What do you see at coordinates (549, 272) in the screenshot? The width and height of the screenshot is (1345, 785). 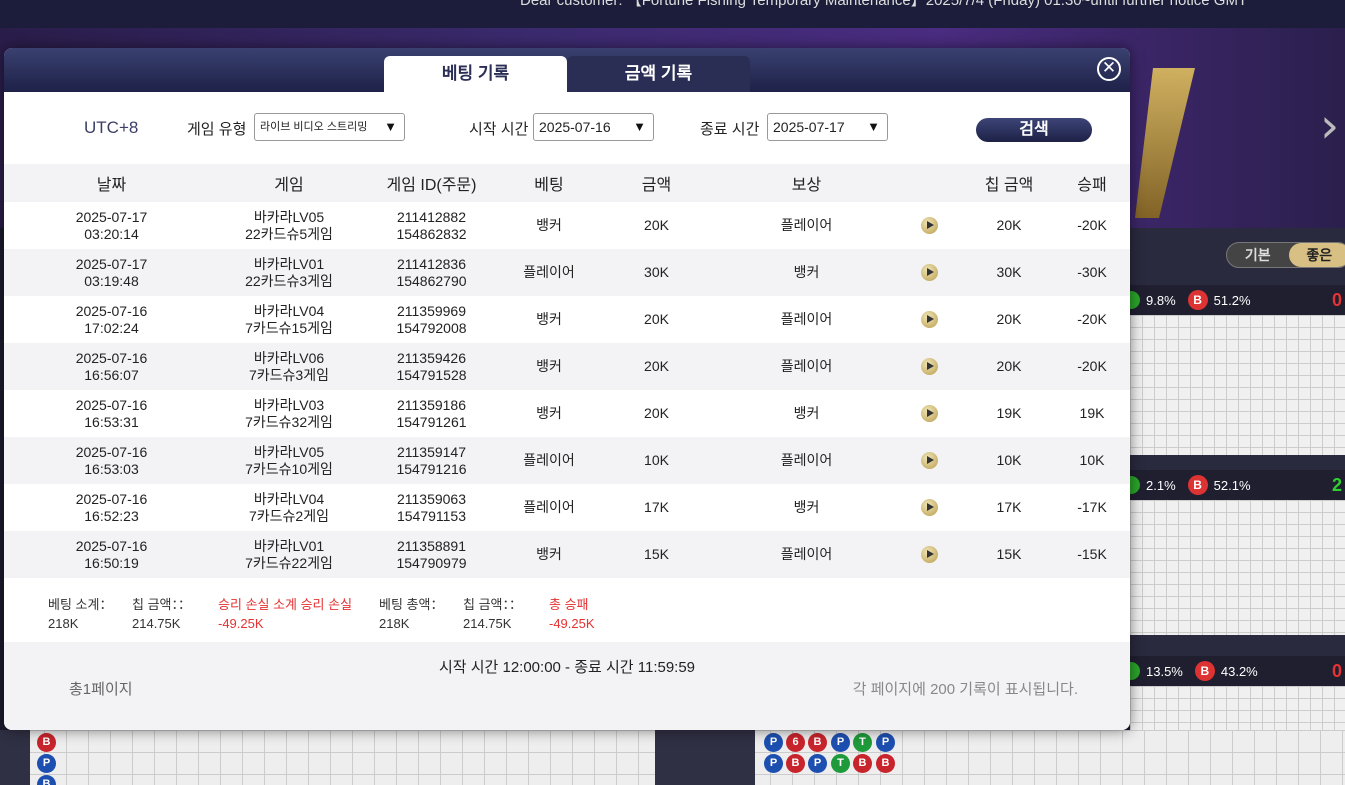 I see `cell-bet: 플레이어` at bounding box center [549, 272].